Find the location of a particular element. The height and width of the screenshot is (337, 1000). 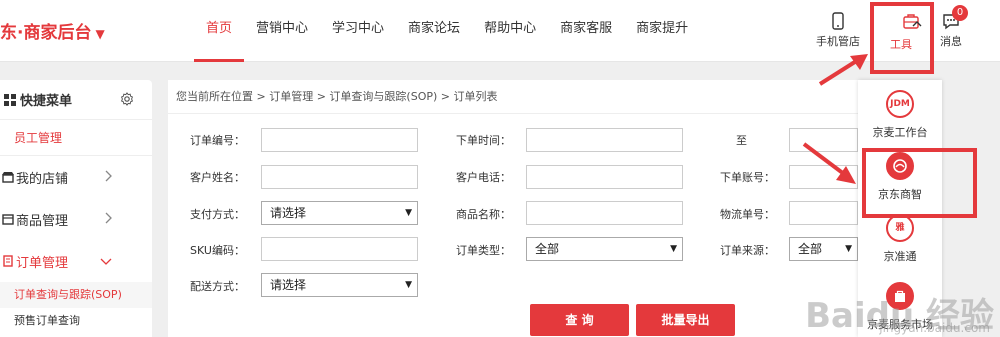

nav-marketing: 营销中心 is located at coordinates (282, 31).